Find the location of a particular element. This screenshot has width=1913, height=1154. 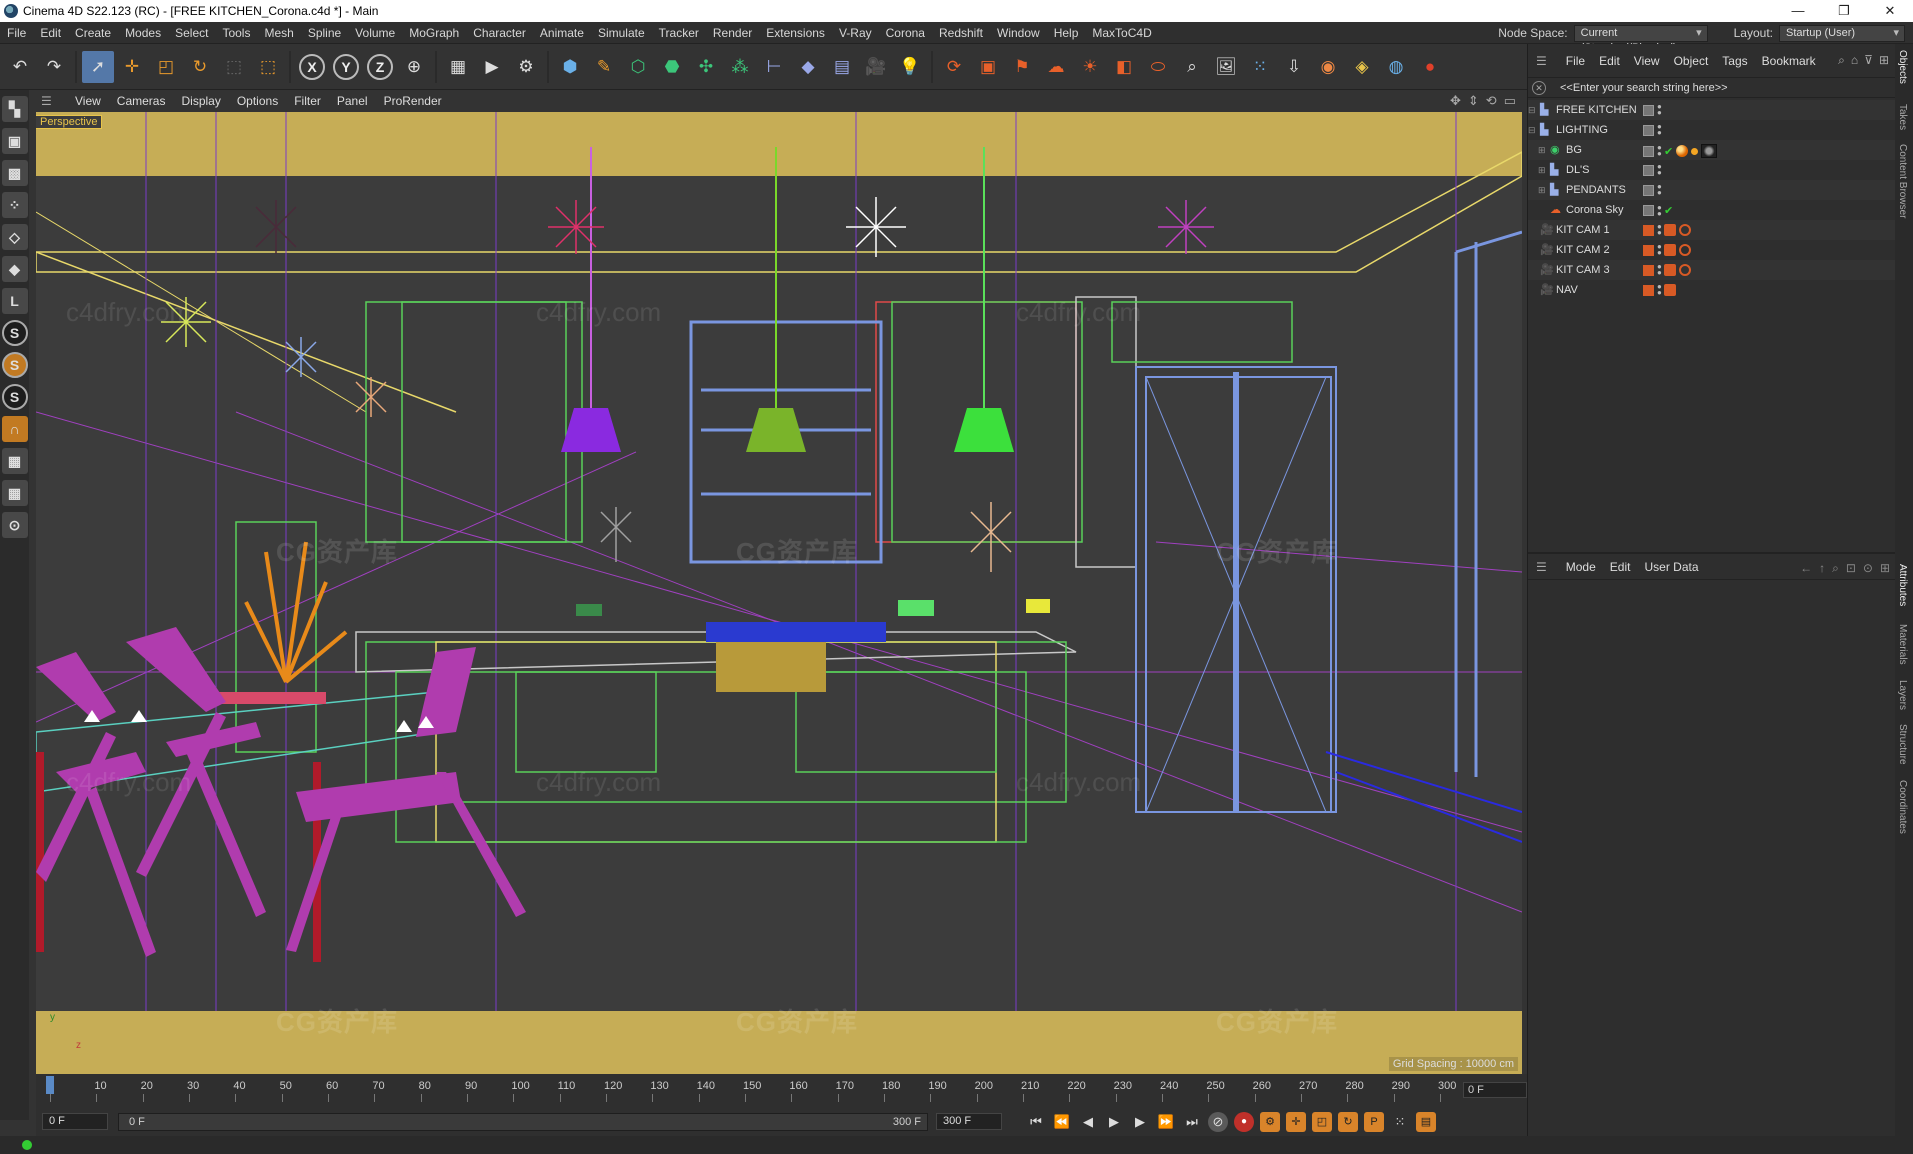

x-axis-button: X is located at coordinates (312, 67).